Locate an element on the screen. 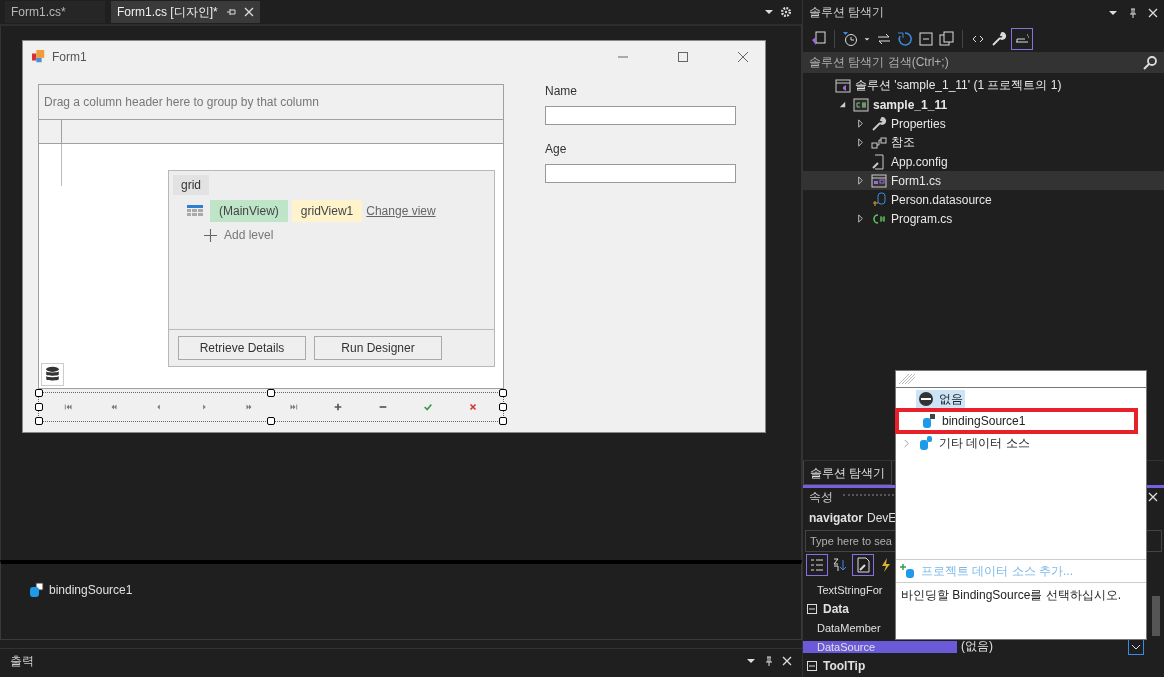  panel-title: 출력 is located at coordinates (22, 661).